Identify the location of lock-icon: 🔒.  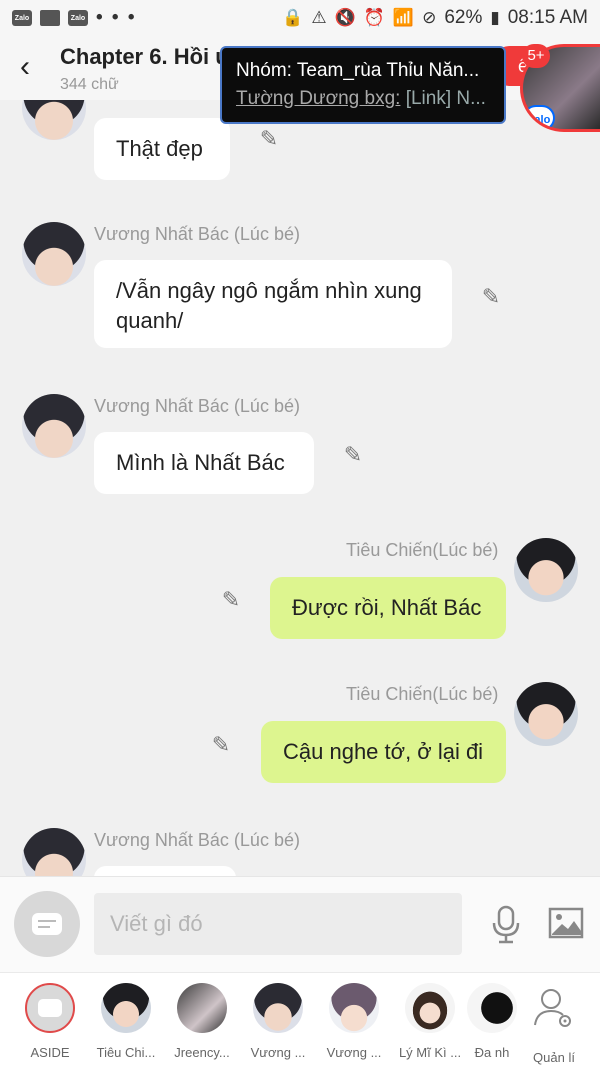
(293, 17).